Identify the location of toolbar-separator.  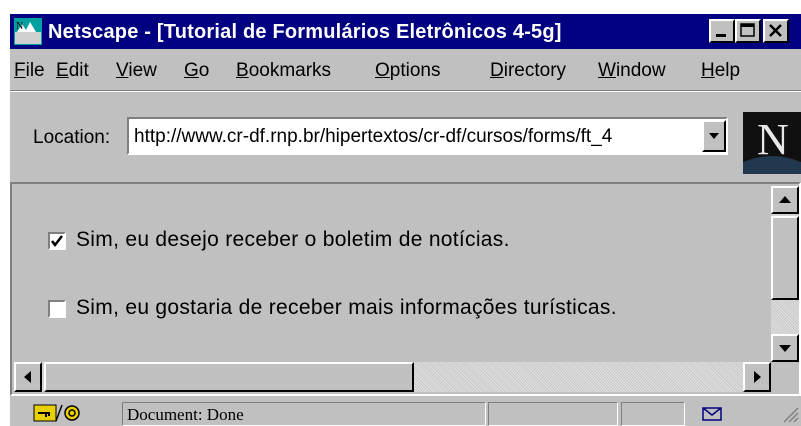
(405, 91).